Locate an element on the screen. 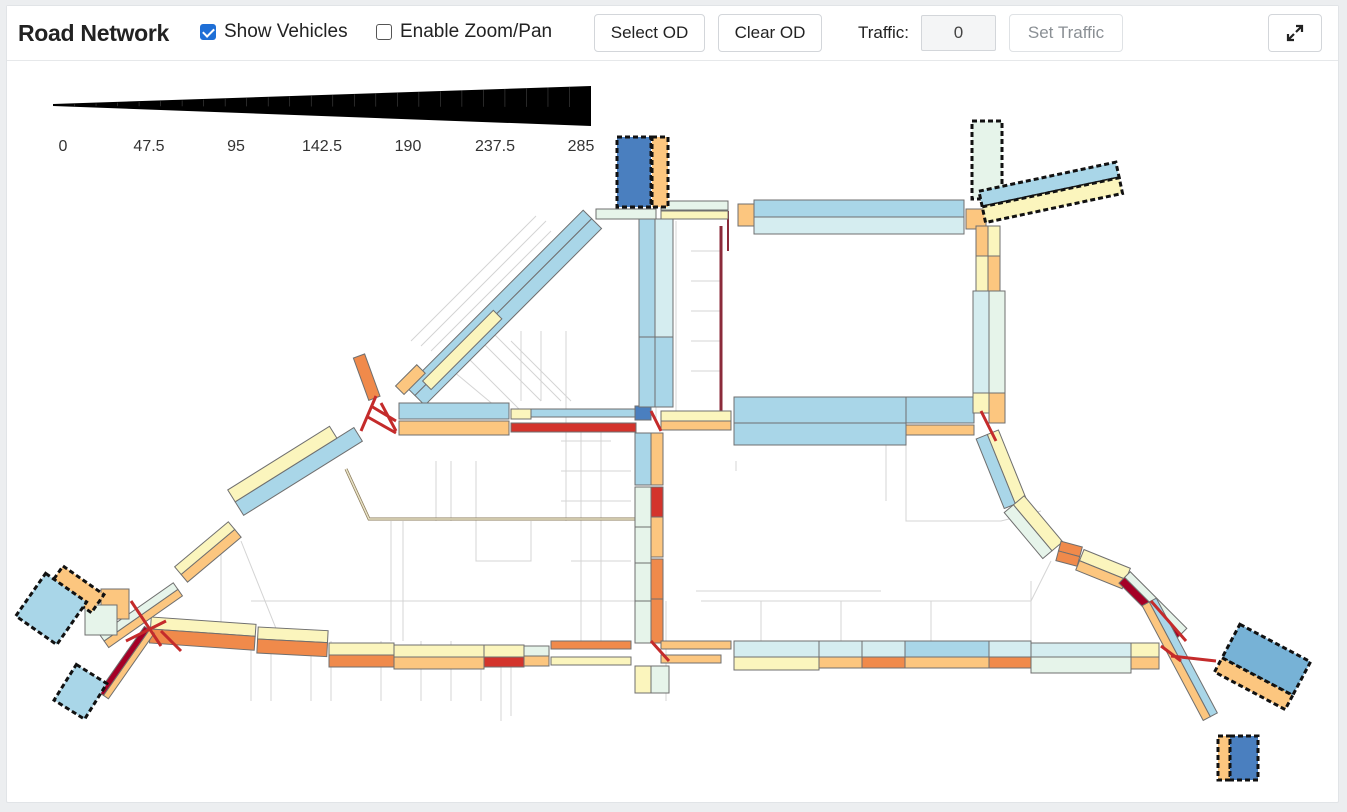 The width and height of the screenshot is (1347, 812). expand-button is located at coordinates (1295, 33).